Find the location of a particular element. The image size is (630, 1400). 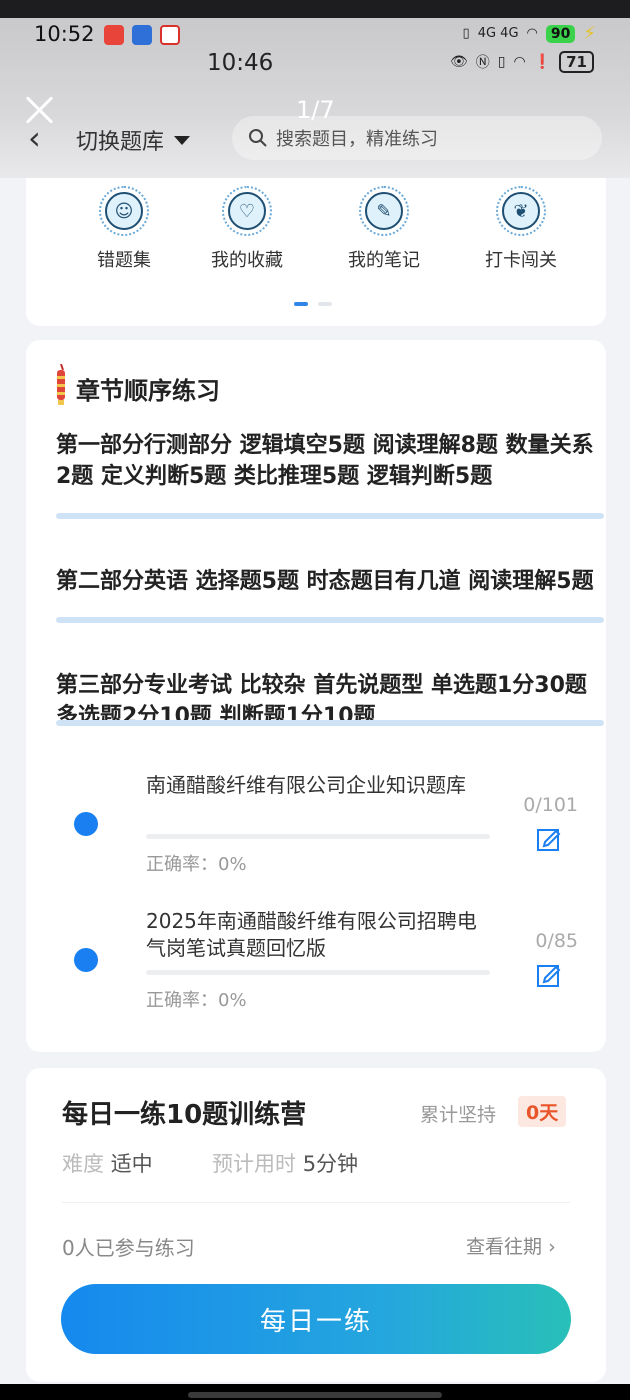

tool-notes: ✎ 我的笔记 is located at coordinates (384, 229).